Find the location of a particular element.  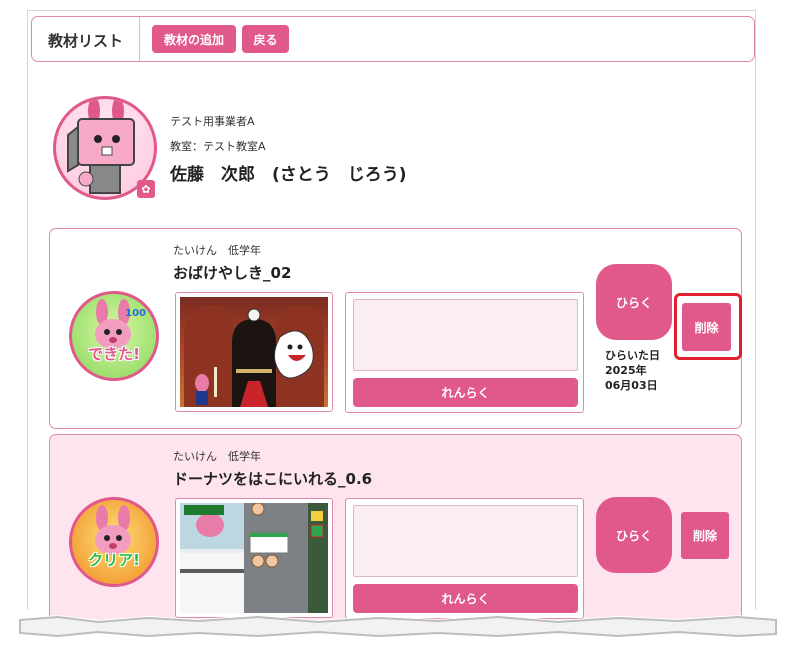

delete-focus-highlight: 削除 is located at coordinates (708, 326).